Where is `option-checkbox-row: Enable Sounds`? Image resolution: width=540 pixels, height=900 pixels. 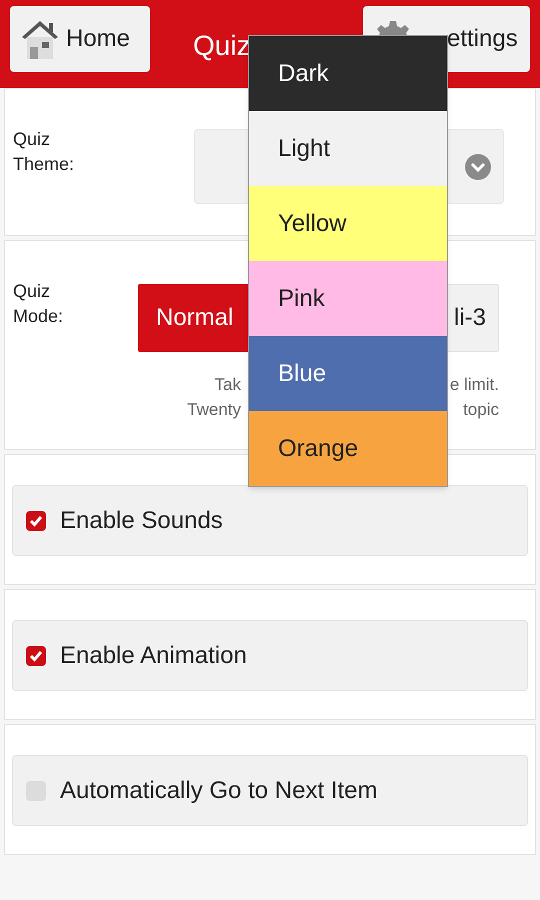
option-checkbox-row: Enable Sounds is located at coordinates (270, 520).